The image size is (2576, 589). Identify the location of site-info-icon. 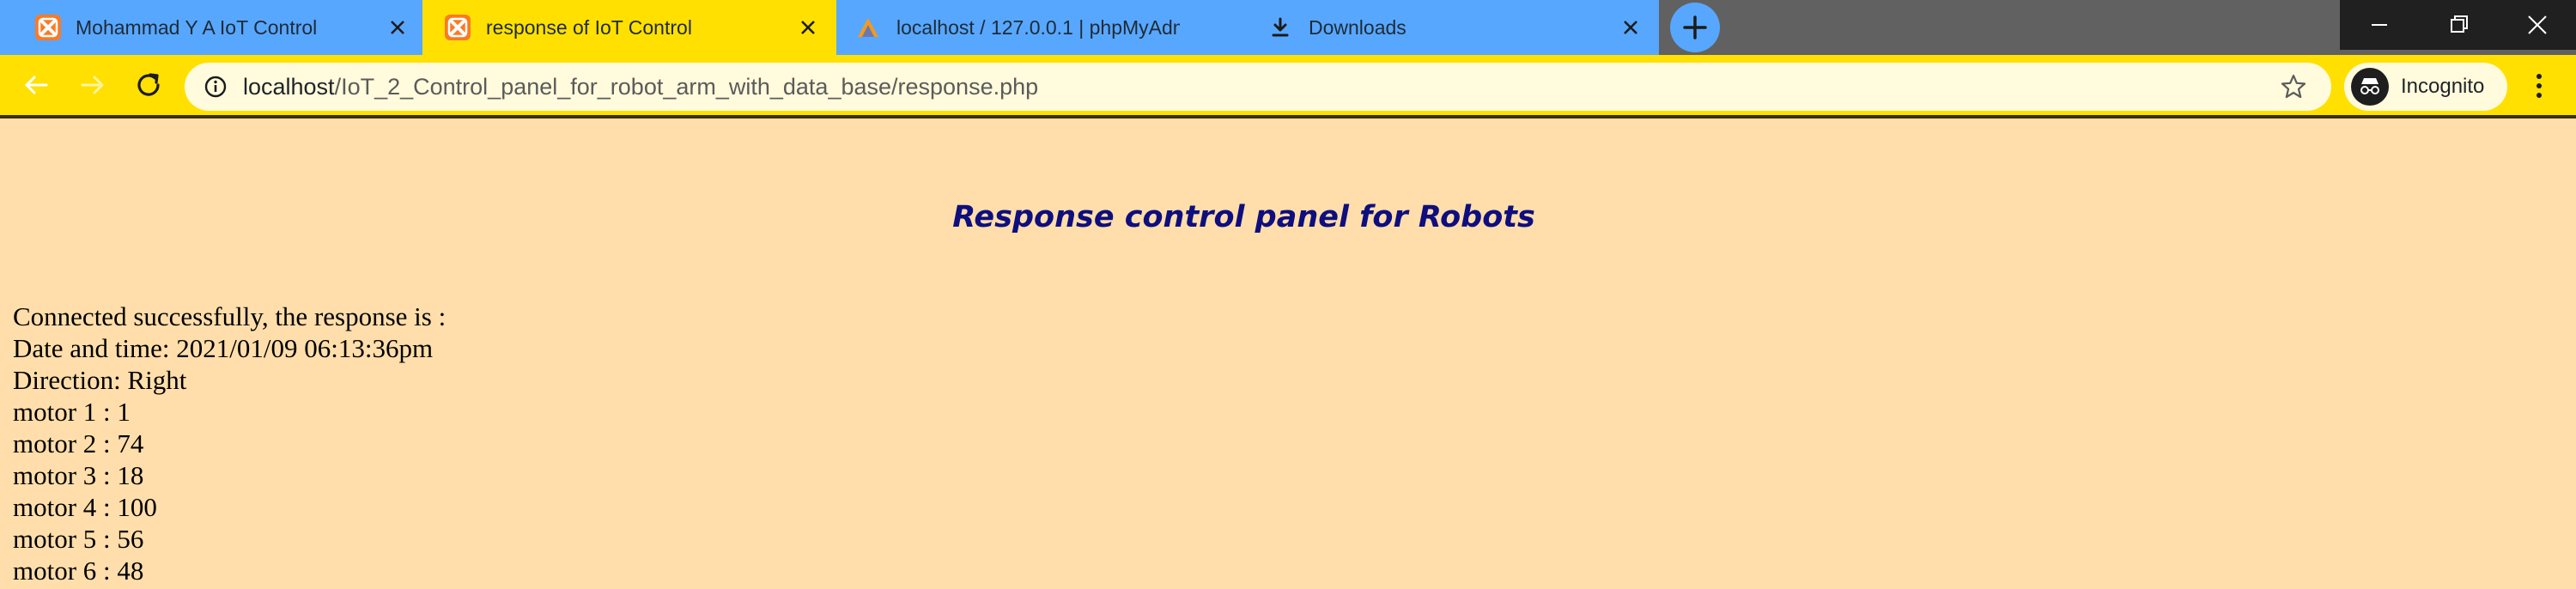
(216, 87).